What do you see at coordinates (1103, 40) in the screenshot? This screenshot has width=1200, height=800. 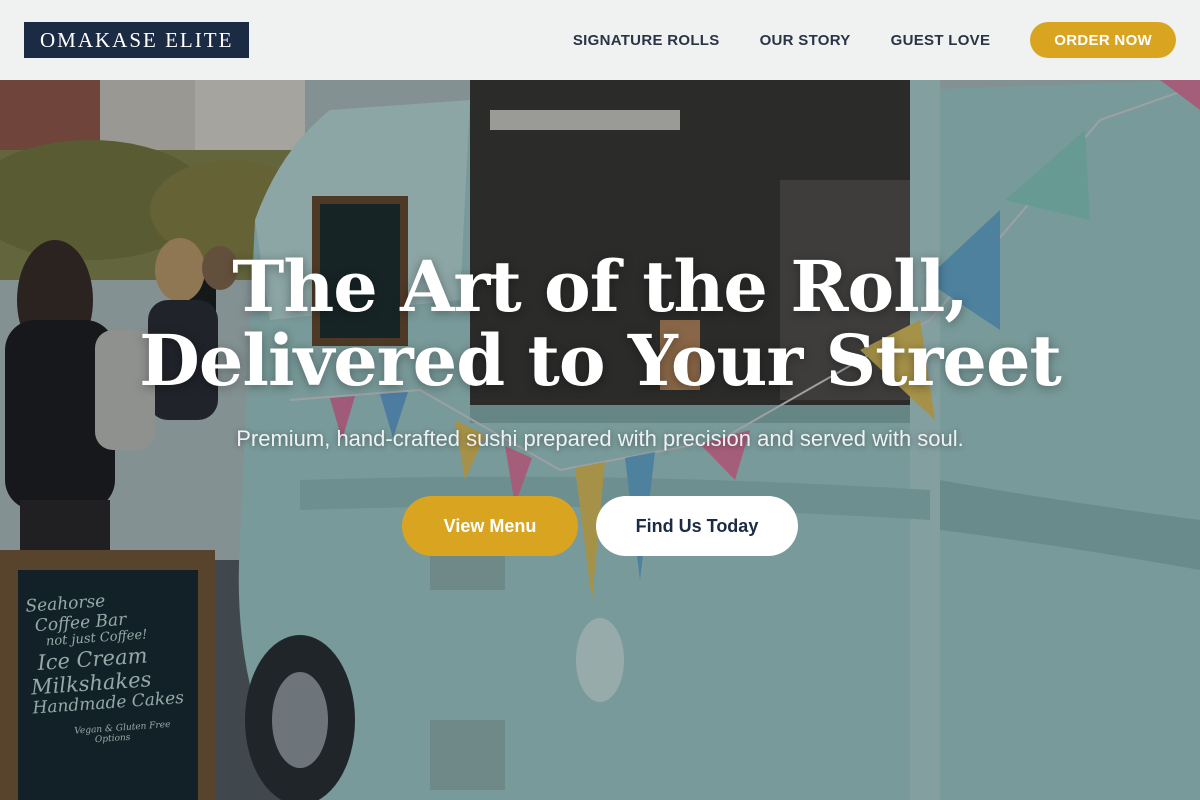 I see `order-now-button: ORDER NOW` at bounding box center [1103, 40].